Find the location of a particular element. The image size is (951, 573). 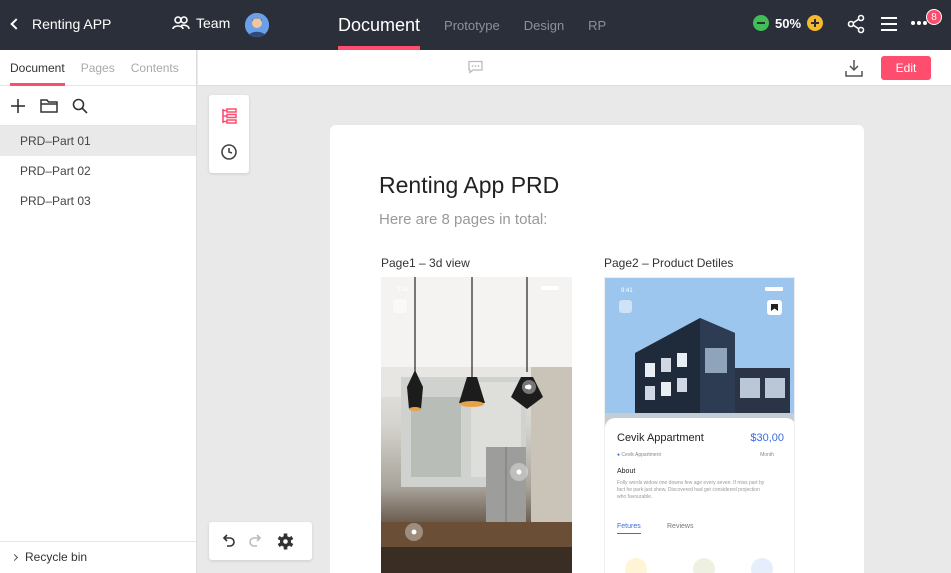

view-tools is located at coordinates (229, 134).